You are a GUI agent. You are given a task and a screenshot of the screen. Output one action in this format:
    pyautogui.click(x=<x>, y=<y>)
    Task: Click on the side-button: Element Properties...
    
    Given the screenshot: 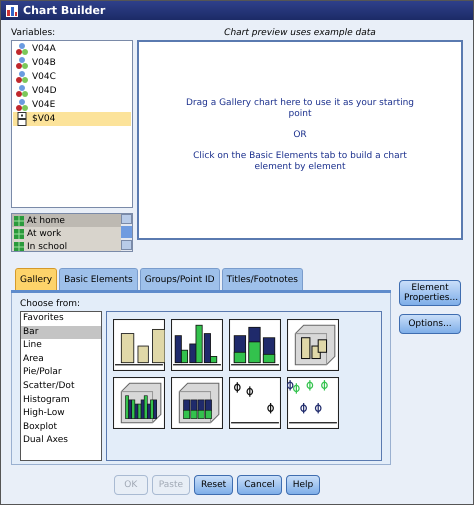 What is the action you would take?
    pyautogui.click(x=430, y=293)
    